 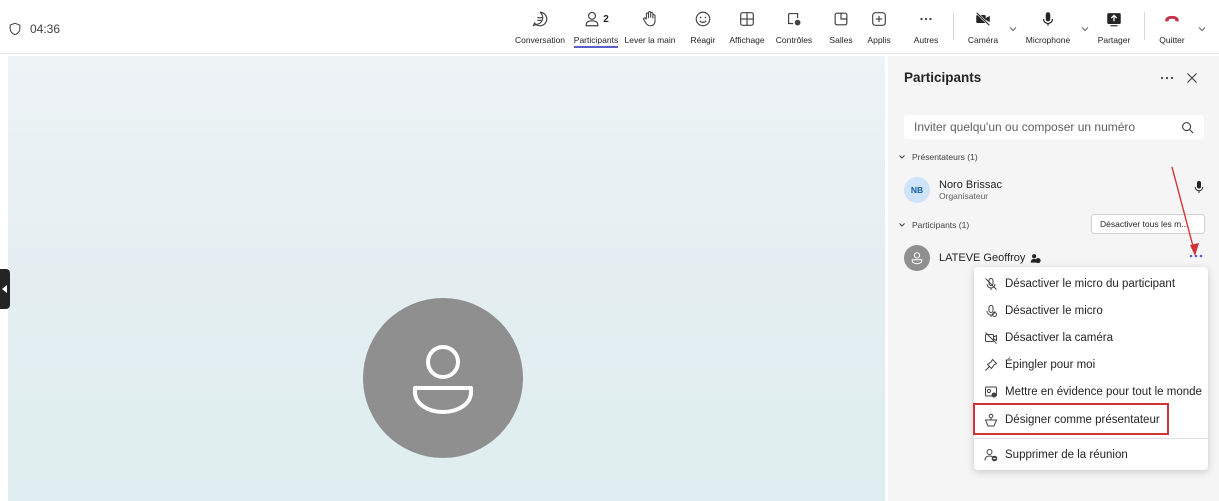 I want to click on presenters-section-header: Présentateurs (1), so click(x=938, y=157).